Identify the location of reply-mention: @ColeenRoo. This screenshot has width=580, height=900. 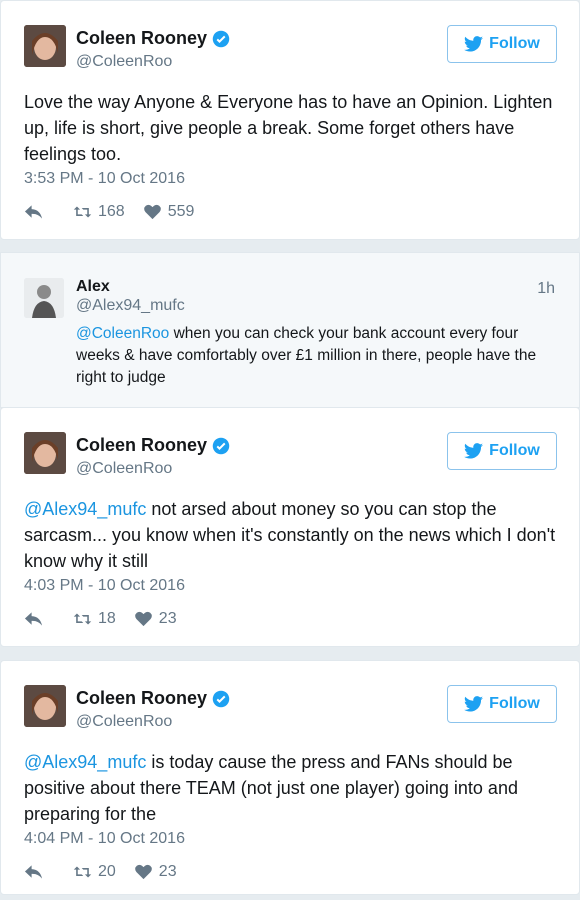
(122, 333).